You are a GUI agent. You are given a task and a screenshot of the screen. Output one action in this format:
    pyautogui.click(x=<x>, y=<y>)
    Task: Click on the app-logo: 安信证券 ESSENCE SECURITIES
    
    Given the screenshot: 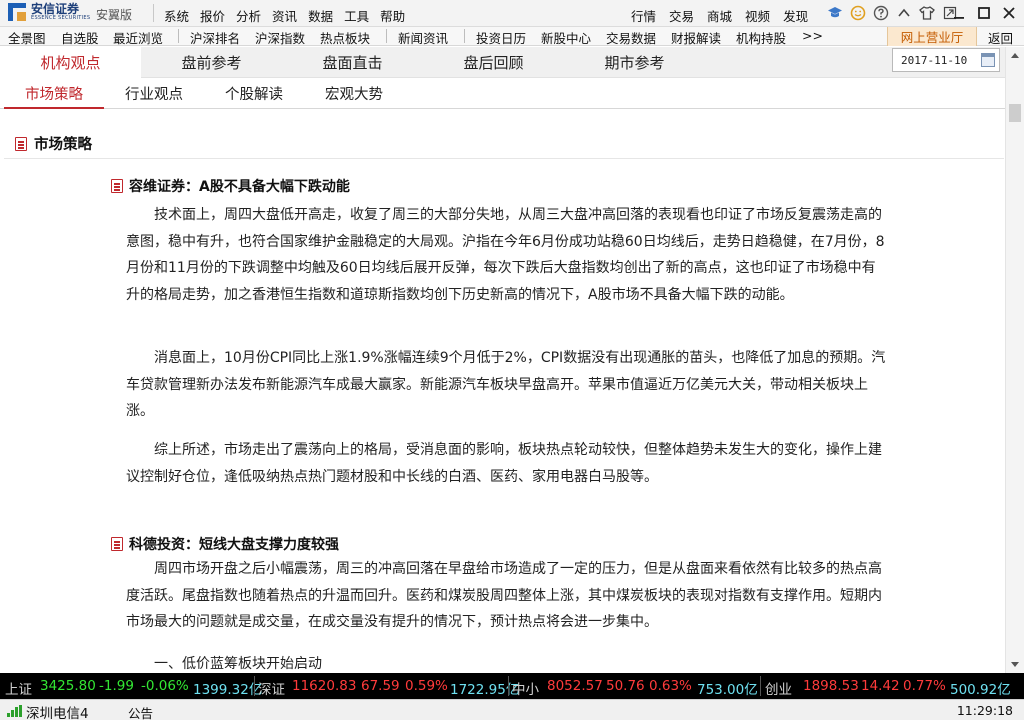 What is the action you would take?
    pyautogui.click(x=49, y=12)
    